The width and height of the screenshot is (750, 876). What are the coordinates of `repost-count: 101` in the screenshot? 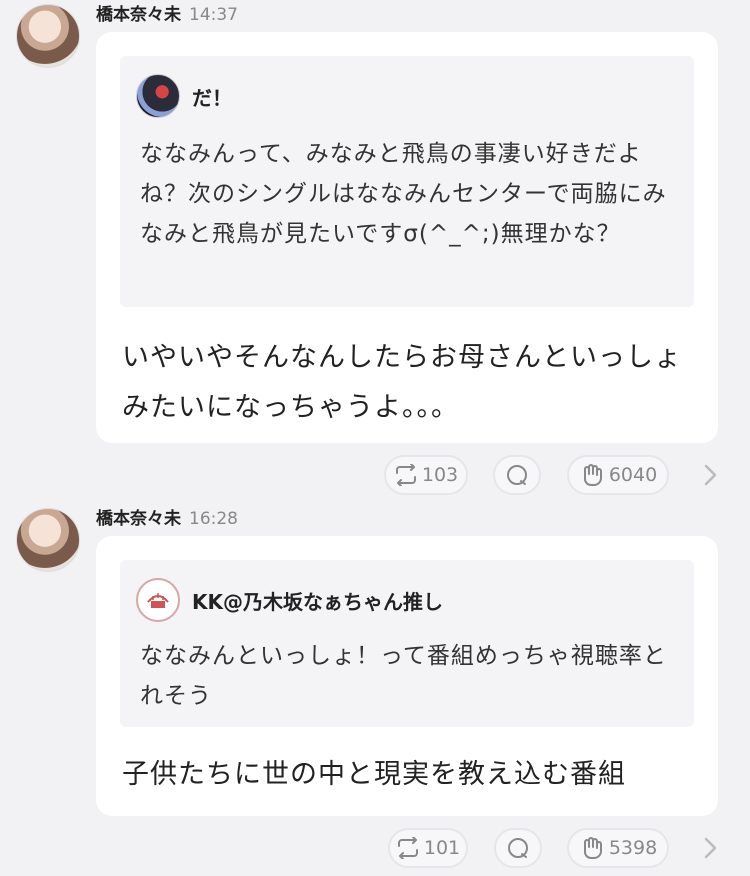 It's located at (442, 848).